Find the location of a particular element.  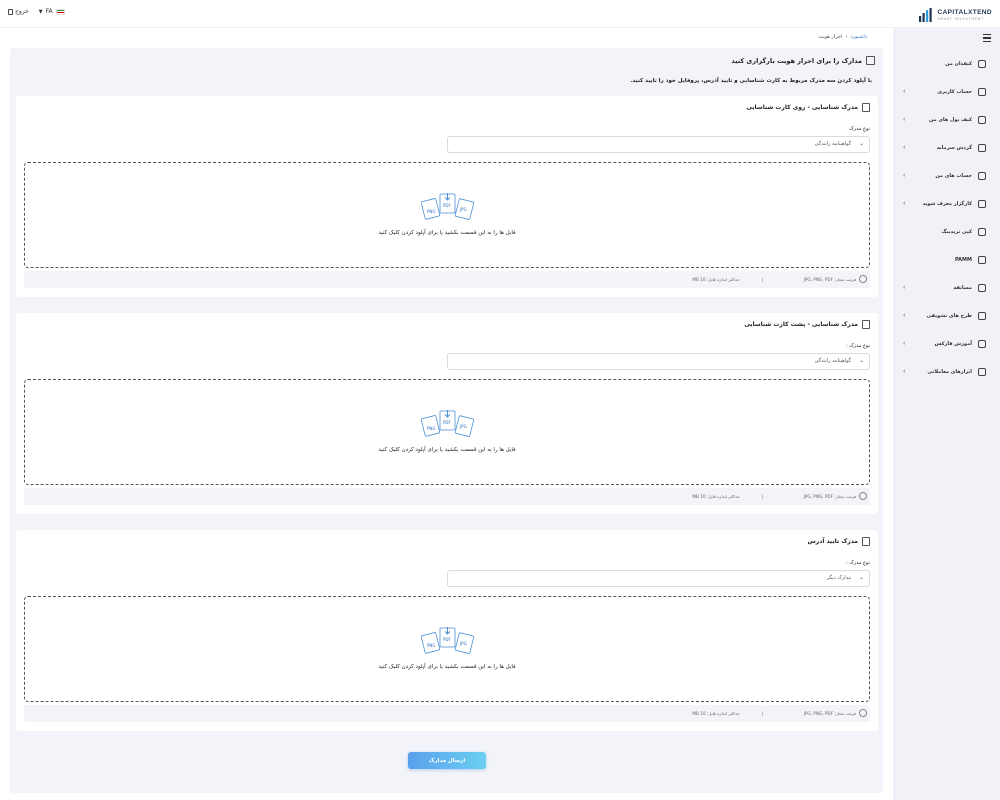

iran-flag-icon is located at coordinates (60, 11).